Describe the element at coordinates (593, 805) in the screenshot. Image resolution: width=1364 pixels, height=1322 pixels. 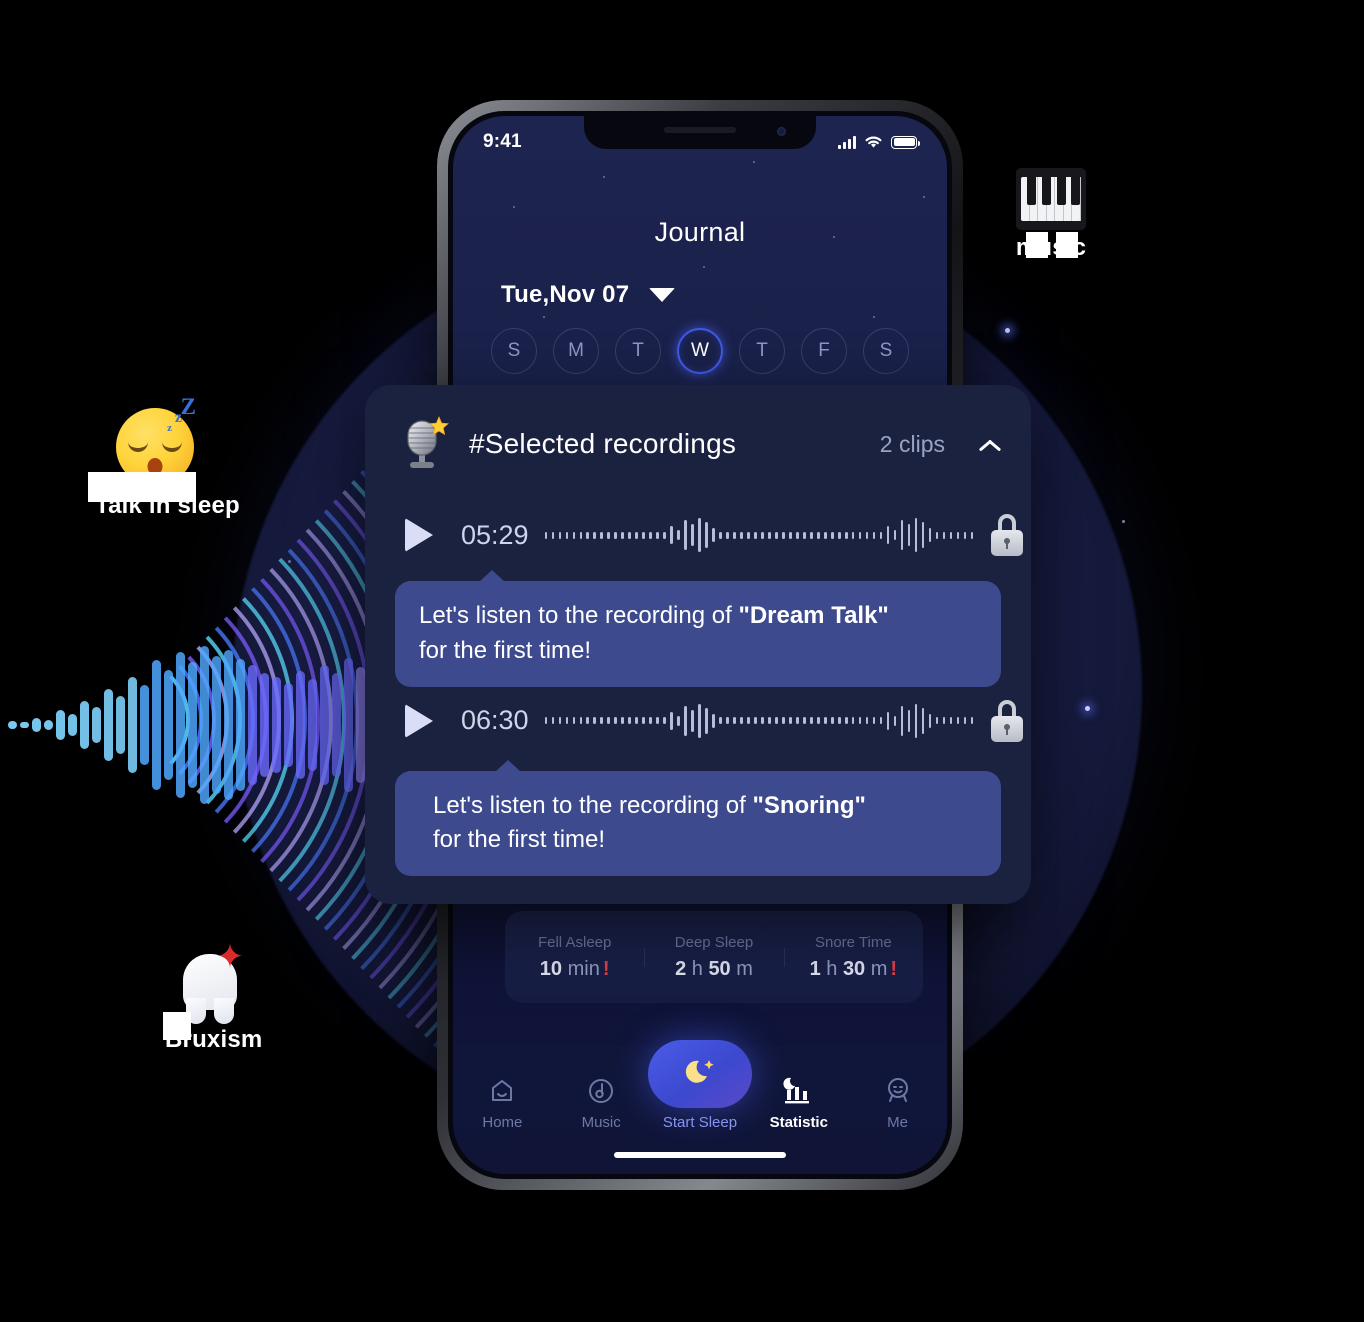
I see `bubble-text-line1: Let's listen to the recording of` at that location.